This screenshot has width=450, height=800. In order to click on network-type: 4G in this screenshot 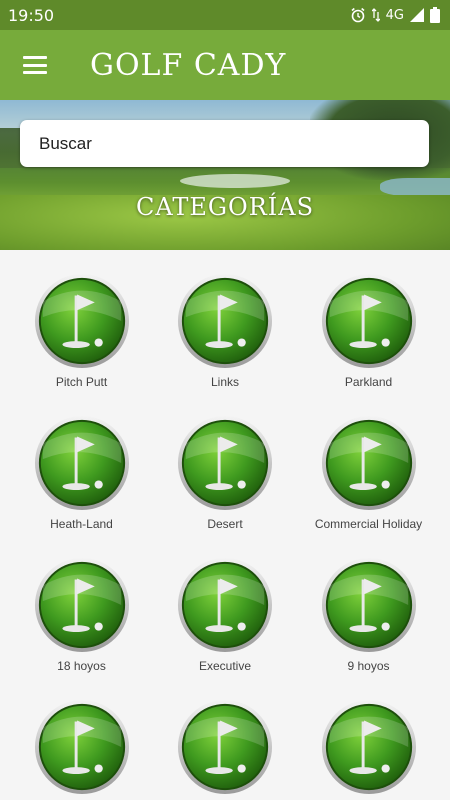, I will do `click(394, 15)`.